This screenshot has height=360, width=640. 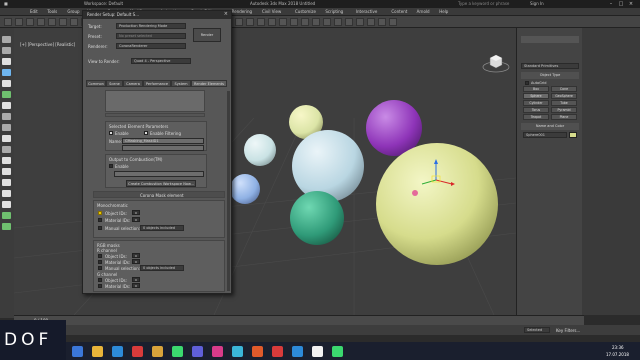 I want to click on menu-item-arnold: Arnold, so click(x=423, y=11).